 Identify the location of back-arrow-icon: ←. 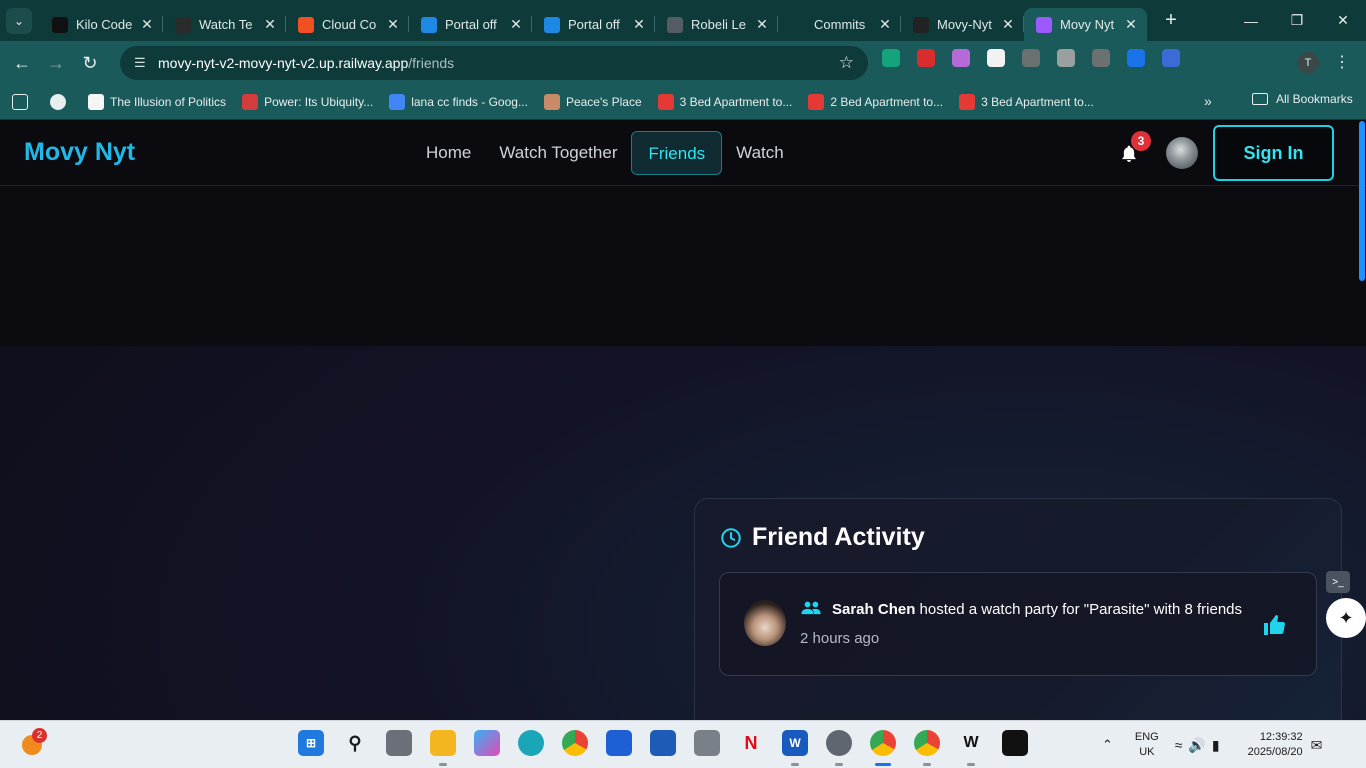
(22, 63).